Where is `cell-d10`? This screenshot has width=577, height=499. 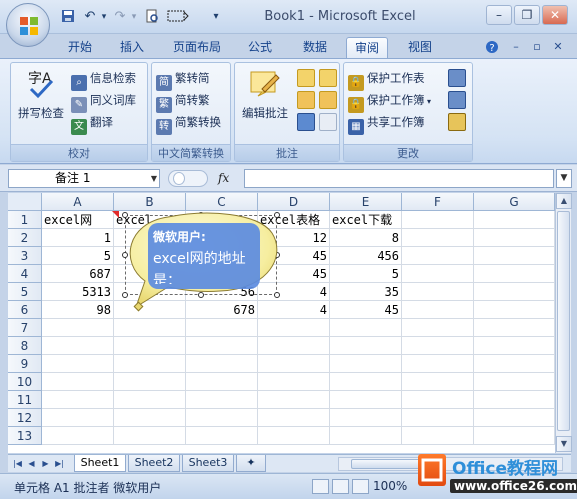
cell-d10 is located at coordinates (294, 382).